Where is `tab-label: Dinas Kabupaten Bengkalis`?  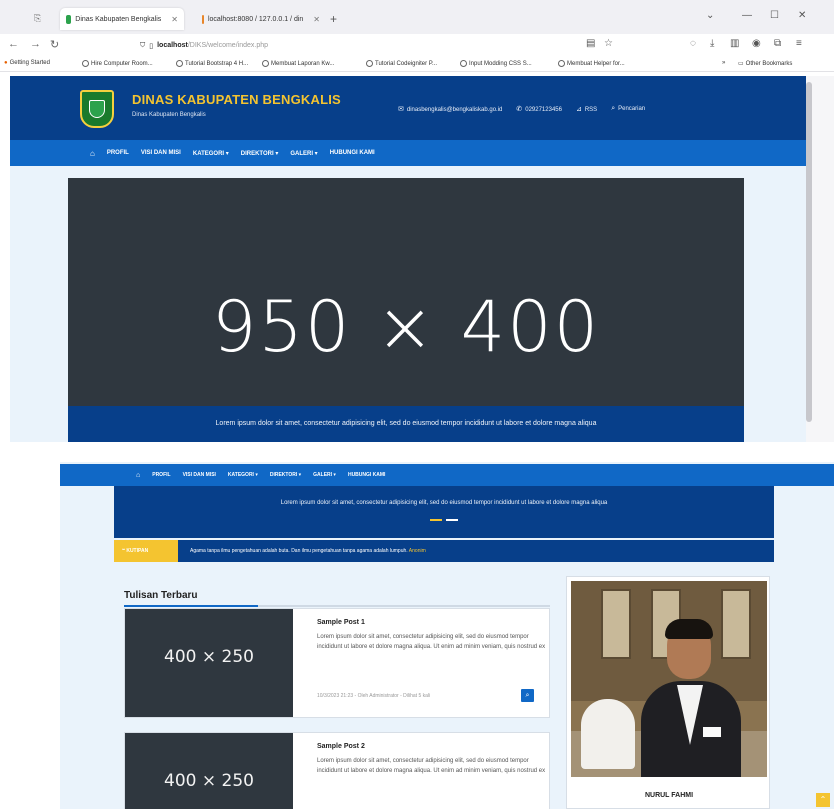 tab-label: Dinas Kabupaten Bengkalis is located at coordinates (118, 19).